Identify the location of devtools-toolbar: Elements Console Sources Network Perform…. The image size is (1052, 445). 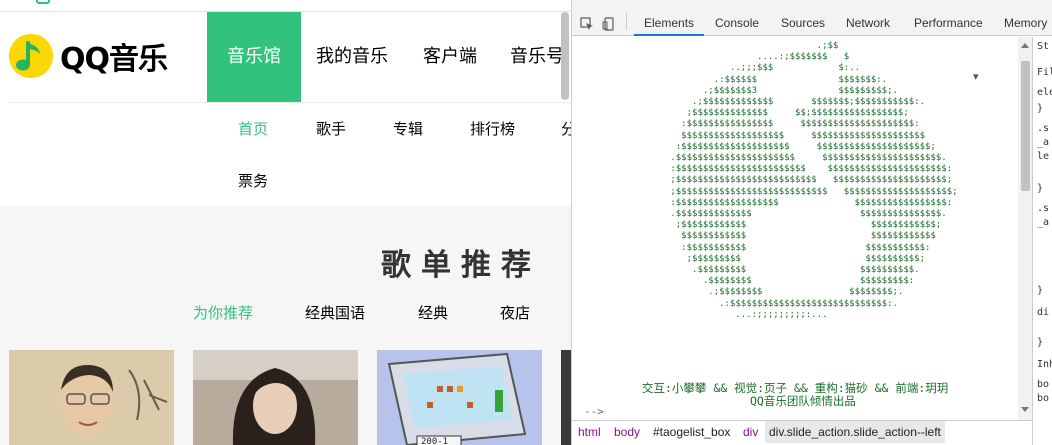
(812, 18).